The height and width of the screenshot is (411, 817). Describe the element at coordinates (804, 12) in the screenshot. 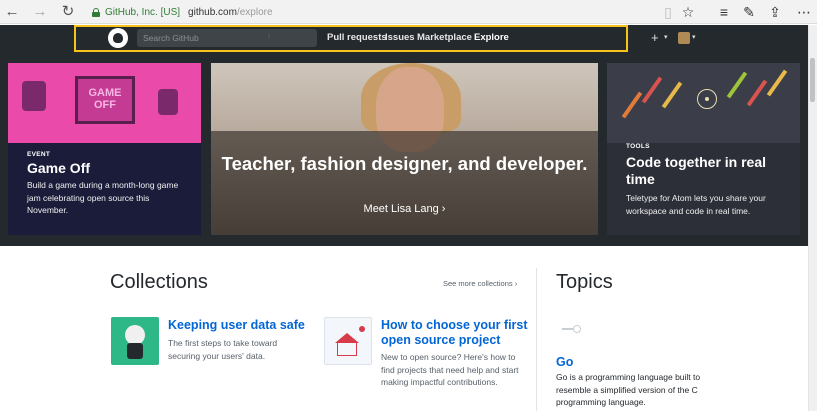

I see `more-icon: ⋯` at that location.